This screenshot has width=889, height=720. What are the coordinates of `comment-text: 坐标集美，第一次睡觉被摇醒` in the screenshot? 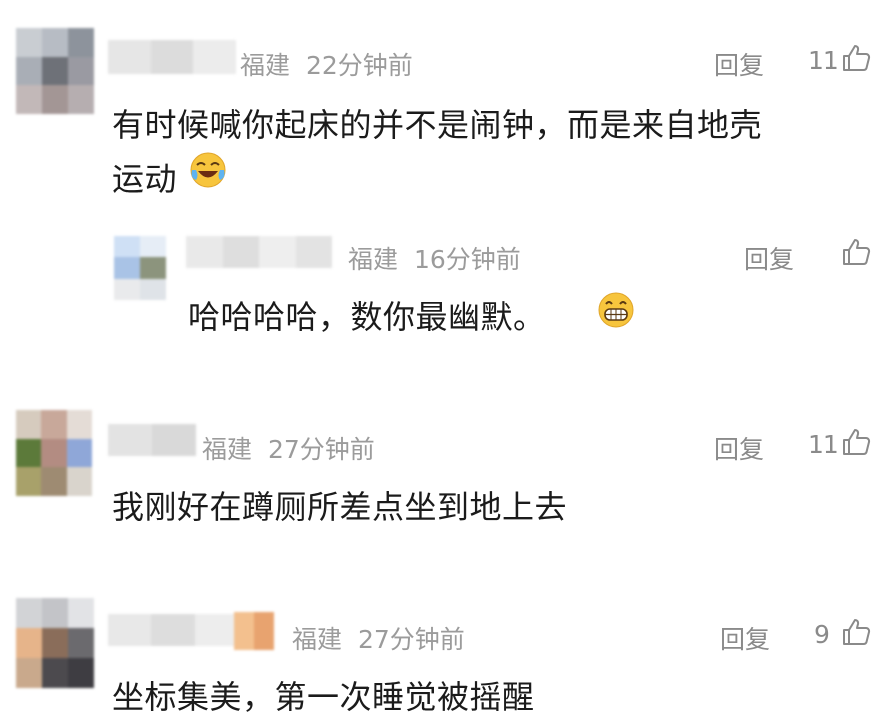 It's located at (323, 697).